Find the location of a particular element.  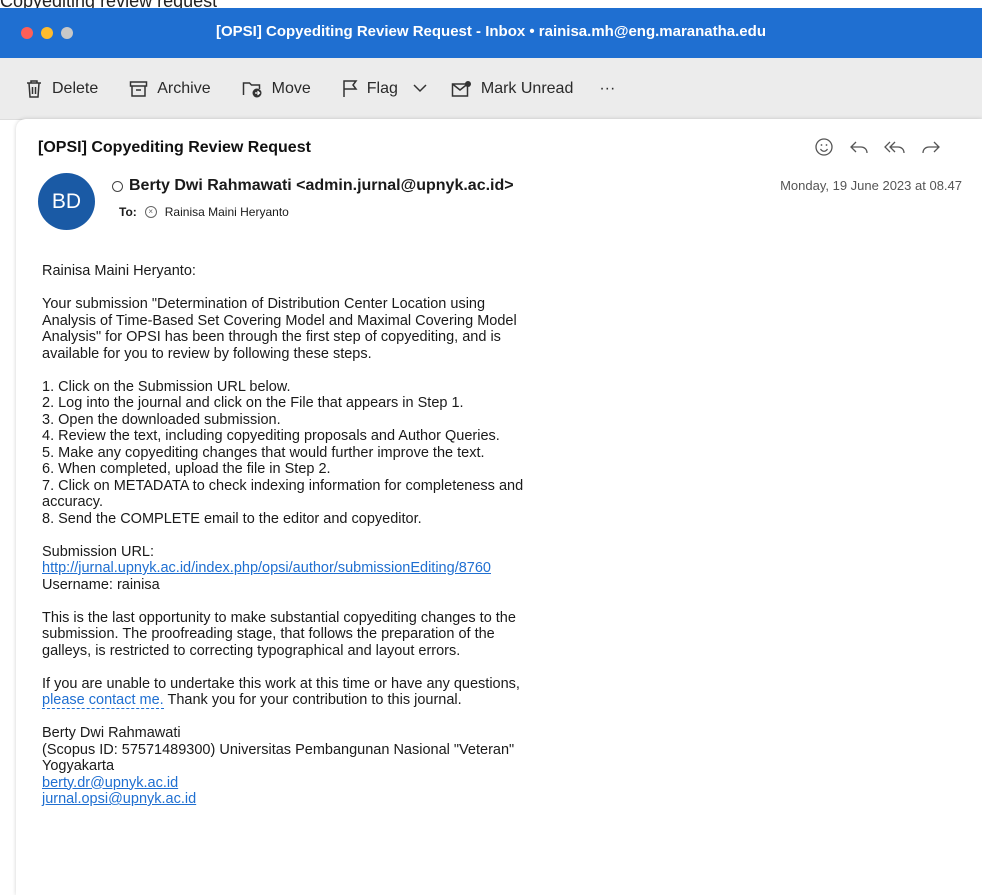

flag-button: Flag is located at coordinates (384, 88).